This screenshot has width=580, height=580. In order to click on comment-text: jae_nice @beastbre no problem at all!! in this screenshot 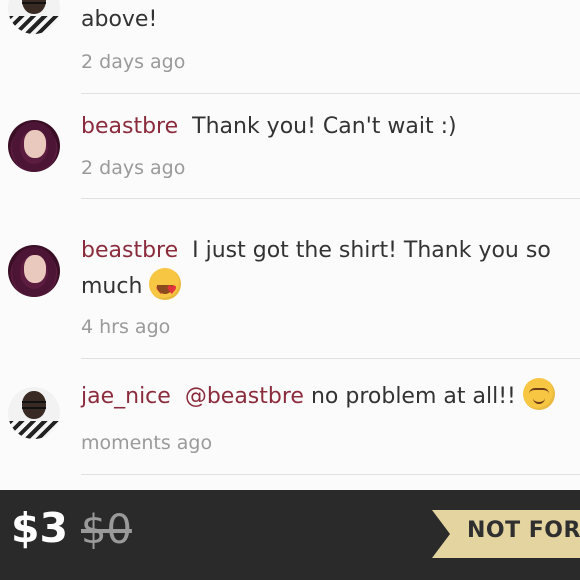, I will do `click(318, 396)`.